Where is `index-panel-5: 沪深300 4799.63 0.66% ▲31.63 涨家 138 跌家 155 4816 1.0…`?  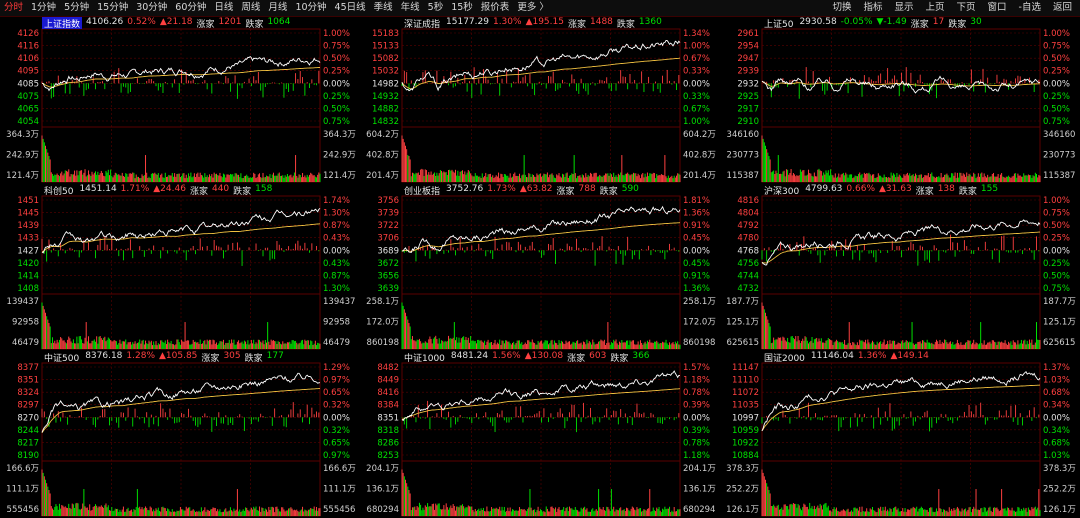
index-panel-5: 沪深300 4799.63 0.66% ▲31.63 涨家 138 跌家 155 4816 1.0… is located at coordinates (900, 267).